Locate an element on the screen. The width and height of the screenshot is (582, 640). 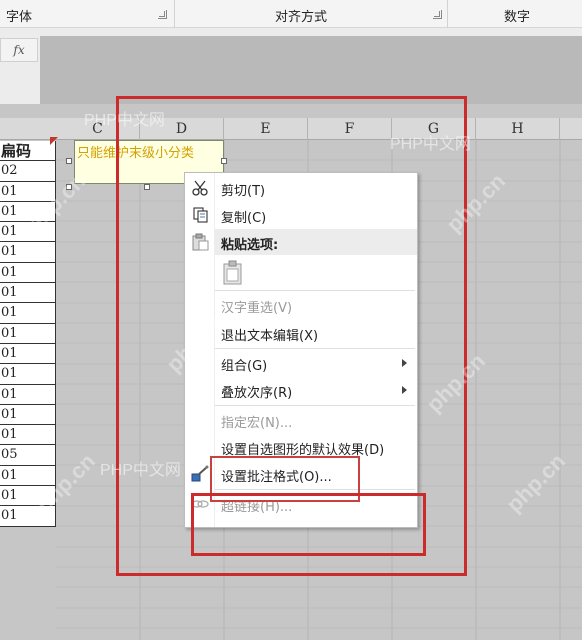
formula-bar: fx is located at coordinates (291, 66).